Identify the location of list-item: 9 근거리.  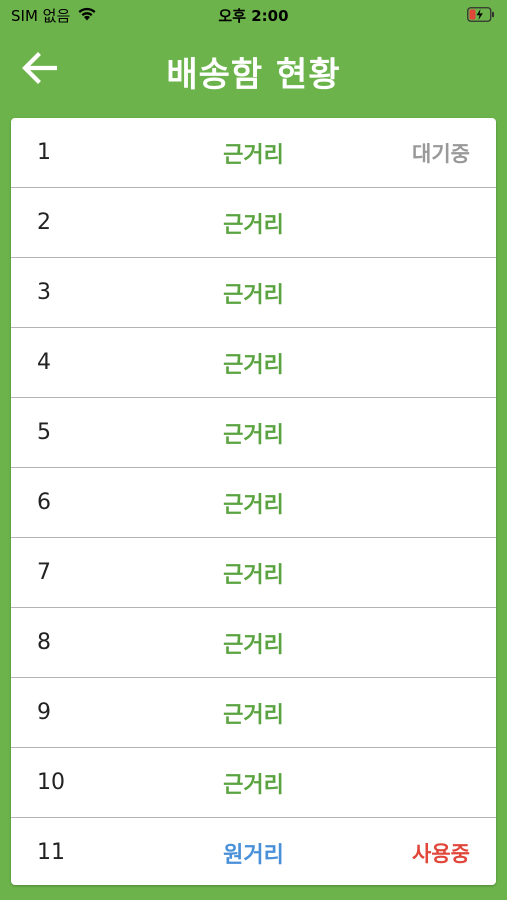
(253, 713).